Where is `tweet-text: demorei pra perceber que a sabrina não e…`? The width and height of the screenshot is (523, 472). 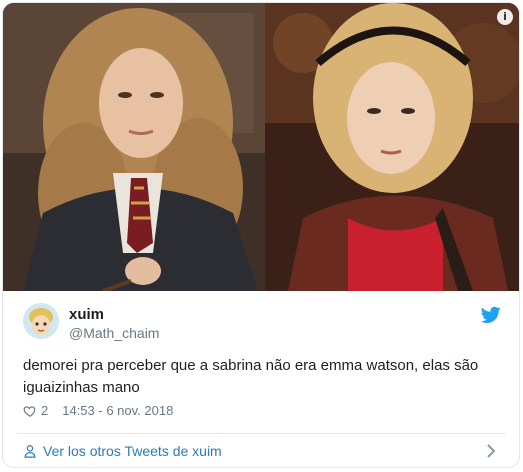
tweet-text: demorei pra perceber que a sabrina não e… is located at coordinates (251, 376).